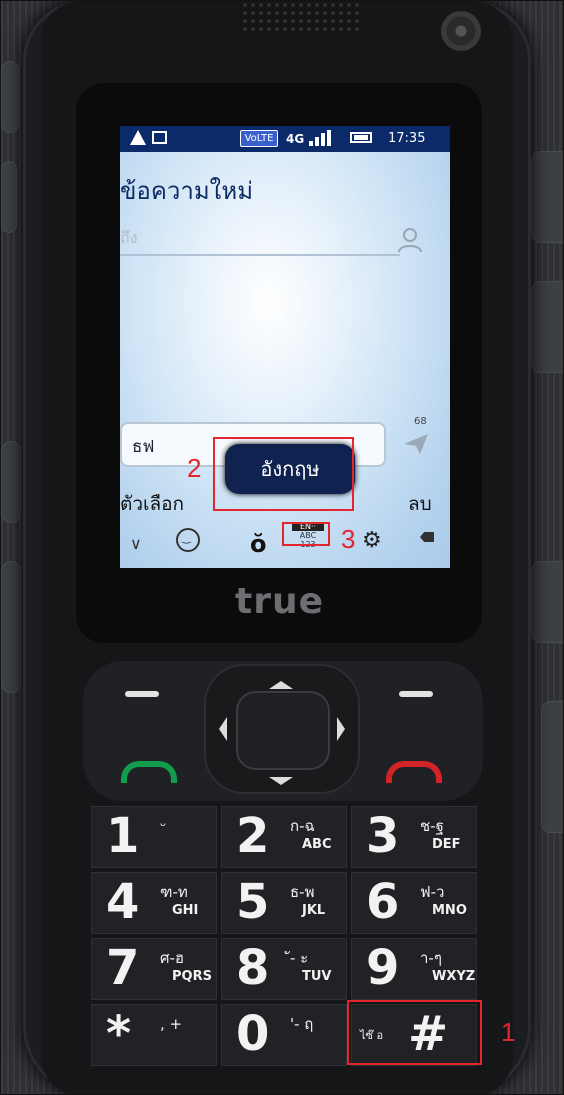 This screenshot has width=564, height=1095. I want to click on warning-icon, so click(138, 137).